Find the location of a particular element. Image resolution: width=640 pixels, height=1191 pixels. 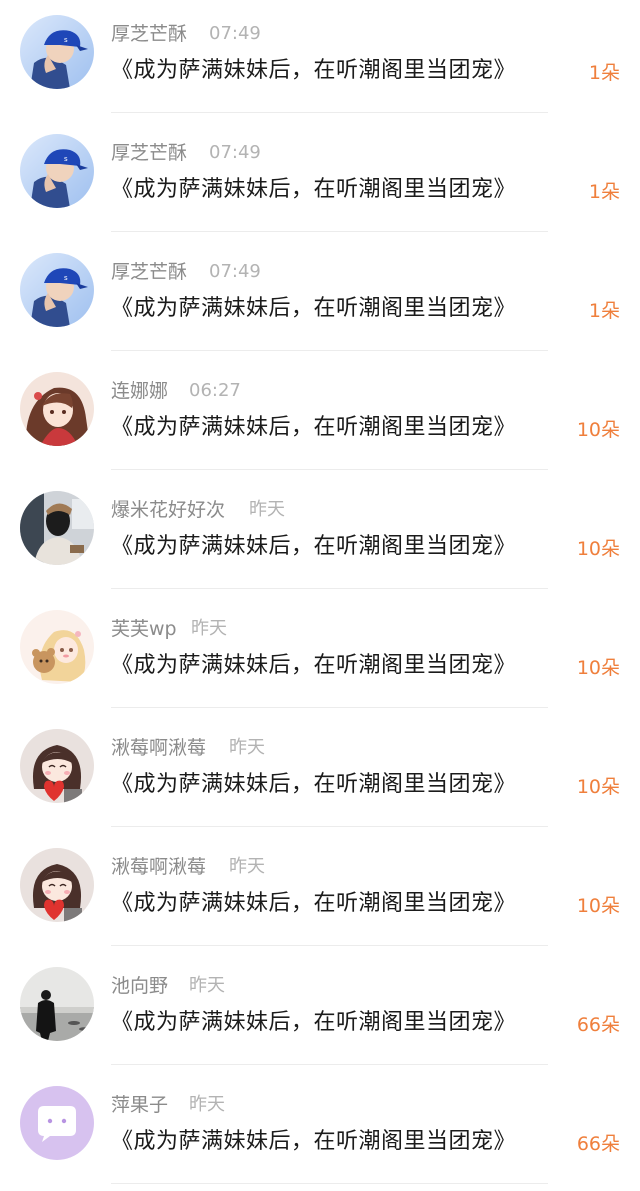

list-item: 爆米花好好次 昨天《成为萨满妹妹后，在听潮阁里当团宠》 10朵 is located at coordinates (320, 535).